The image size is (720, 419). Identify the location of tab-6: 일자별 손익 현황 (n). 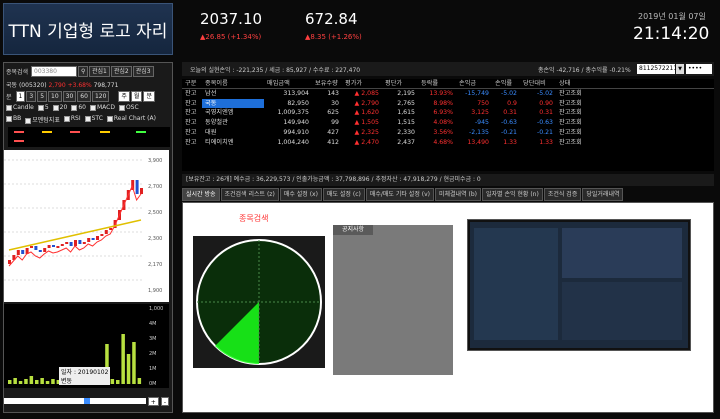
(512, 194).